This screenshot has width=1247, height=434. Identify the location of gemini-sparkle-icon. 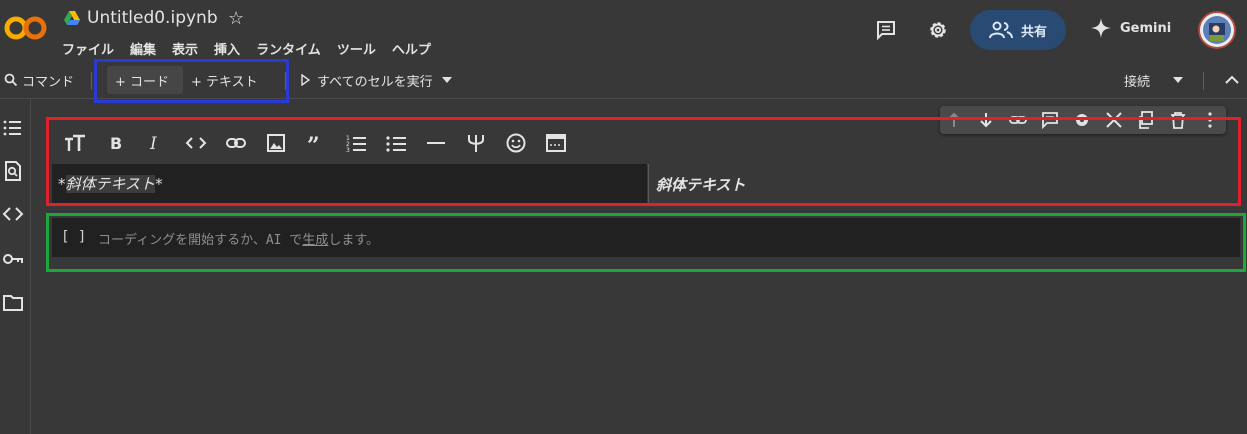
(1101, 28).